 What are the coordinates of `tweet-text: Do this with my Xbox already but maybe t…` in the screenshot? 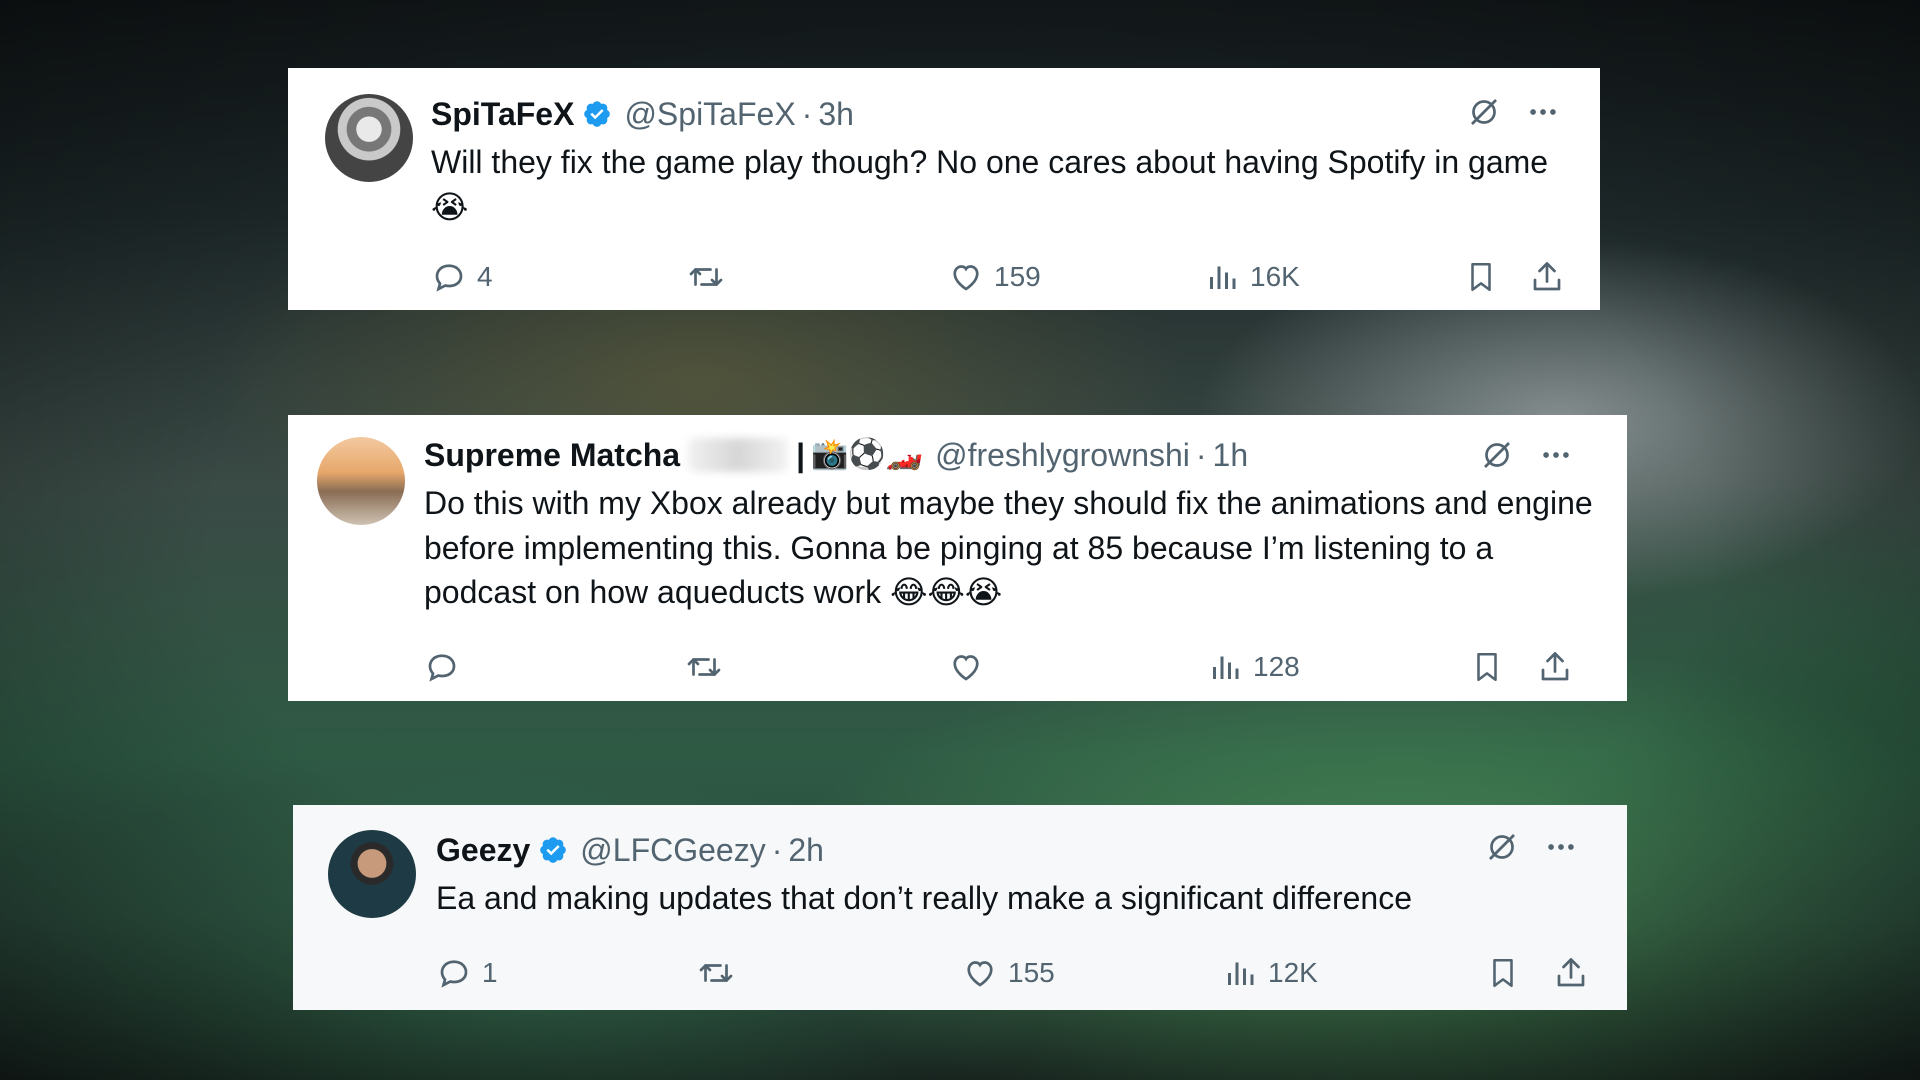 It's located at (1008, 547).